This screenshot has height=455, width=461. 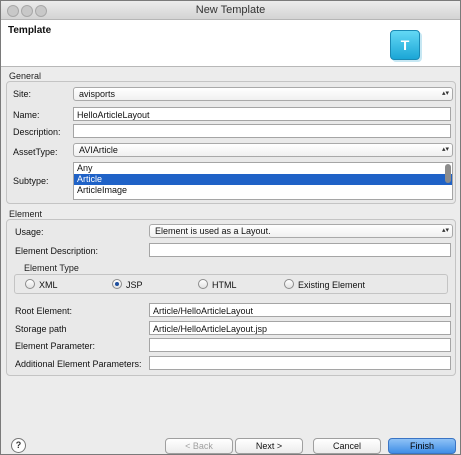 I want to click on subtype-list: Any Article ArticleImage, so click(x=263, y=181).